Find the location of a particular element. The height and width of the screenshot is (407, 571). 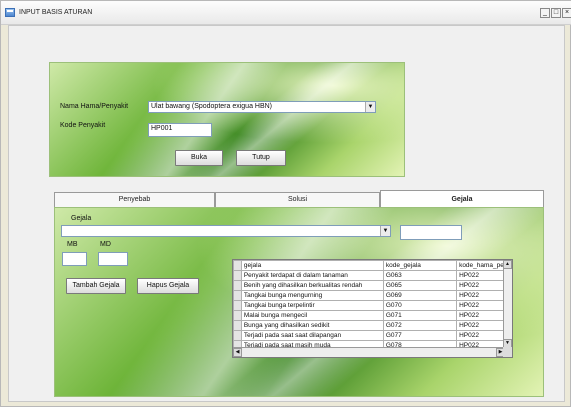

minimize-button: _ is located at coordinates (545, 13).